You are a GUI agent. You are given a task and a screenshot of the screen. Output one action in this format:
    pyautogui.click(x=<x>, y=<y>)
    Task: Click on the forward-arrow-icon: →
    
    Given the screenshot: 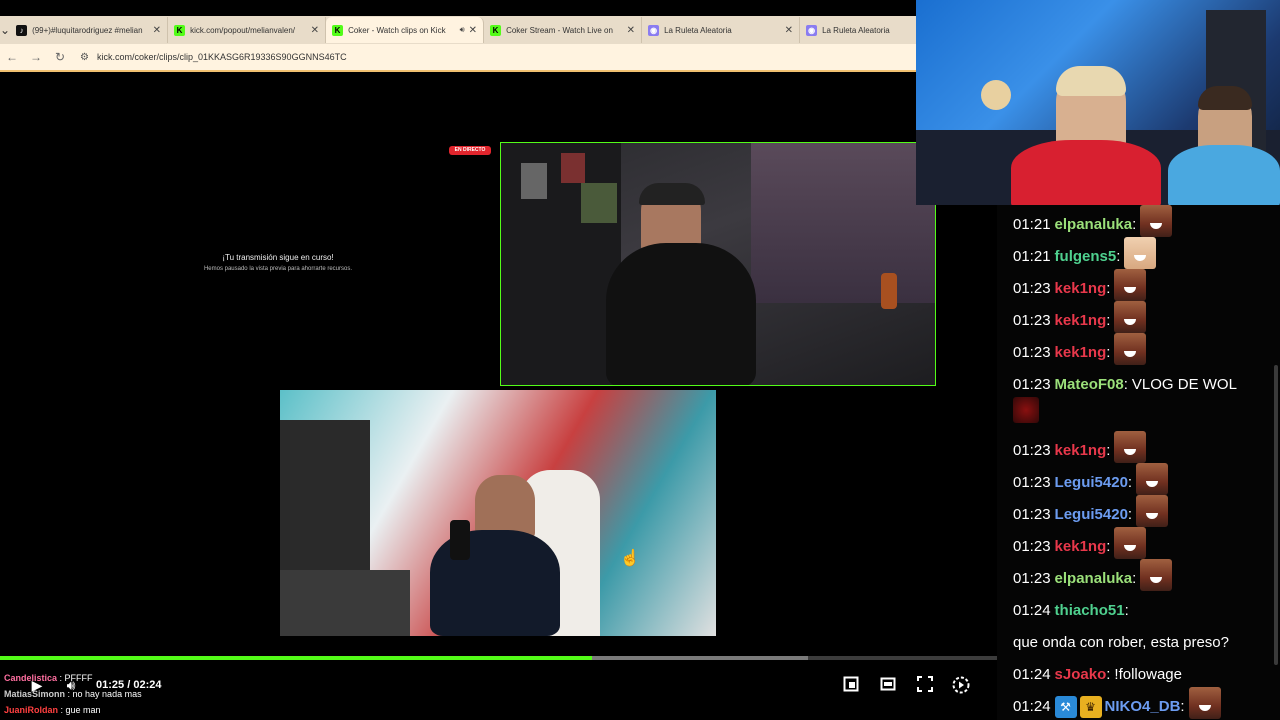 What is the action you would take?
    pyautogui.click(x=36, y=57)
    